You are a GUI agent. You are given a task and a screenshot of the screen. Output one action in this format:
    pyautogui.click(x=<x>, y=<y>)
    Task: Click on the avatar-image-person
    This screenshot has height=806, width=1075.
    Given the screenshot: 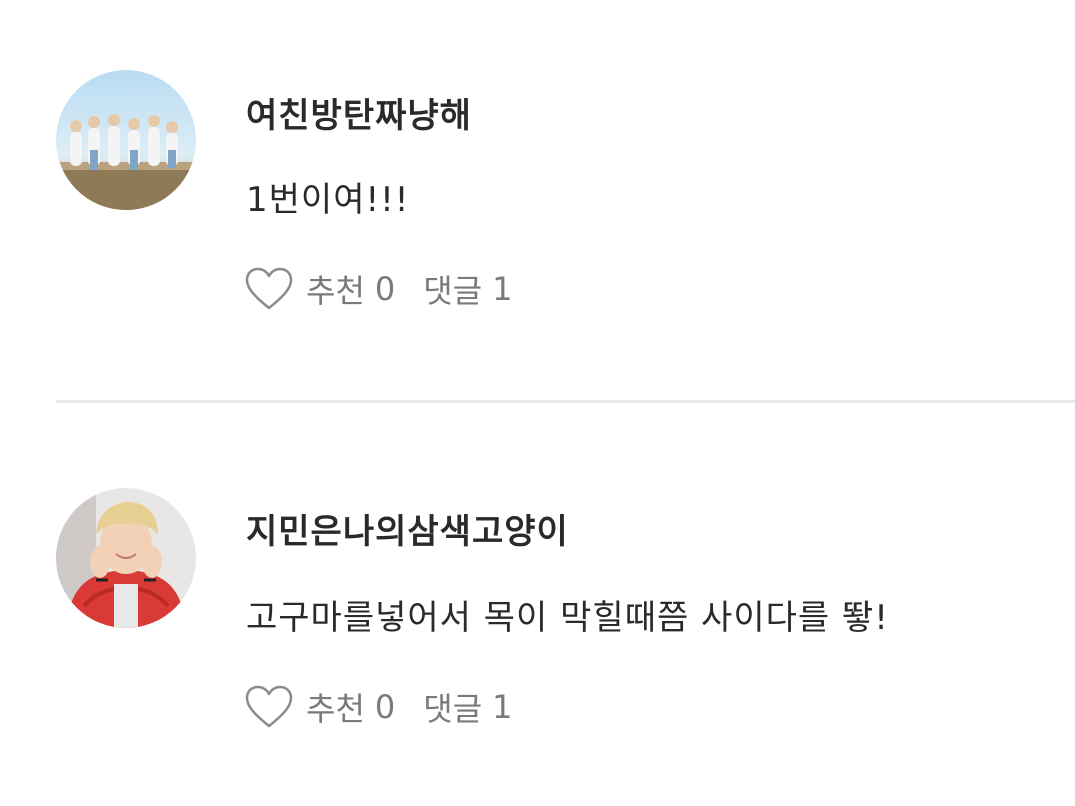 What is the action you would take?
    pyautogui.click(x=126, y=558)
    